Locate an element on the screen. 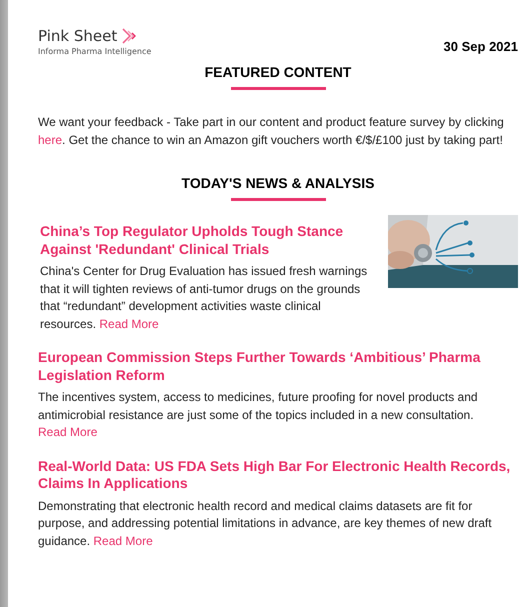  article-title: European Commission Steps Further Towards ‘Ambitious’ Pharma Legislation Reform is located at coordinates (278, 366).